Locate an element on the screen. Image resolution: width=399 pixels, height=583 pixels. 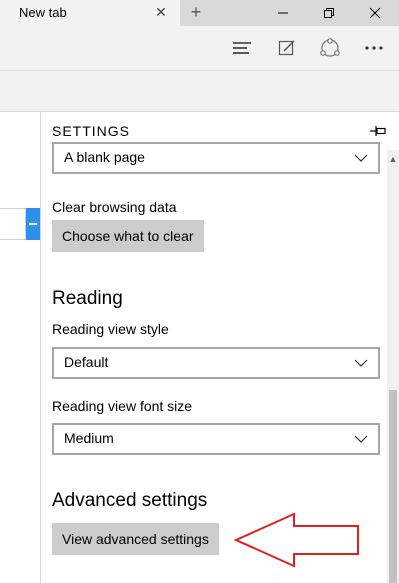
settings-title: SETTINGS is located at coordinates (91, 131).